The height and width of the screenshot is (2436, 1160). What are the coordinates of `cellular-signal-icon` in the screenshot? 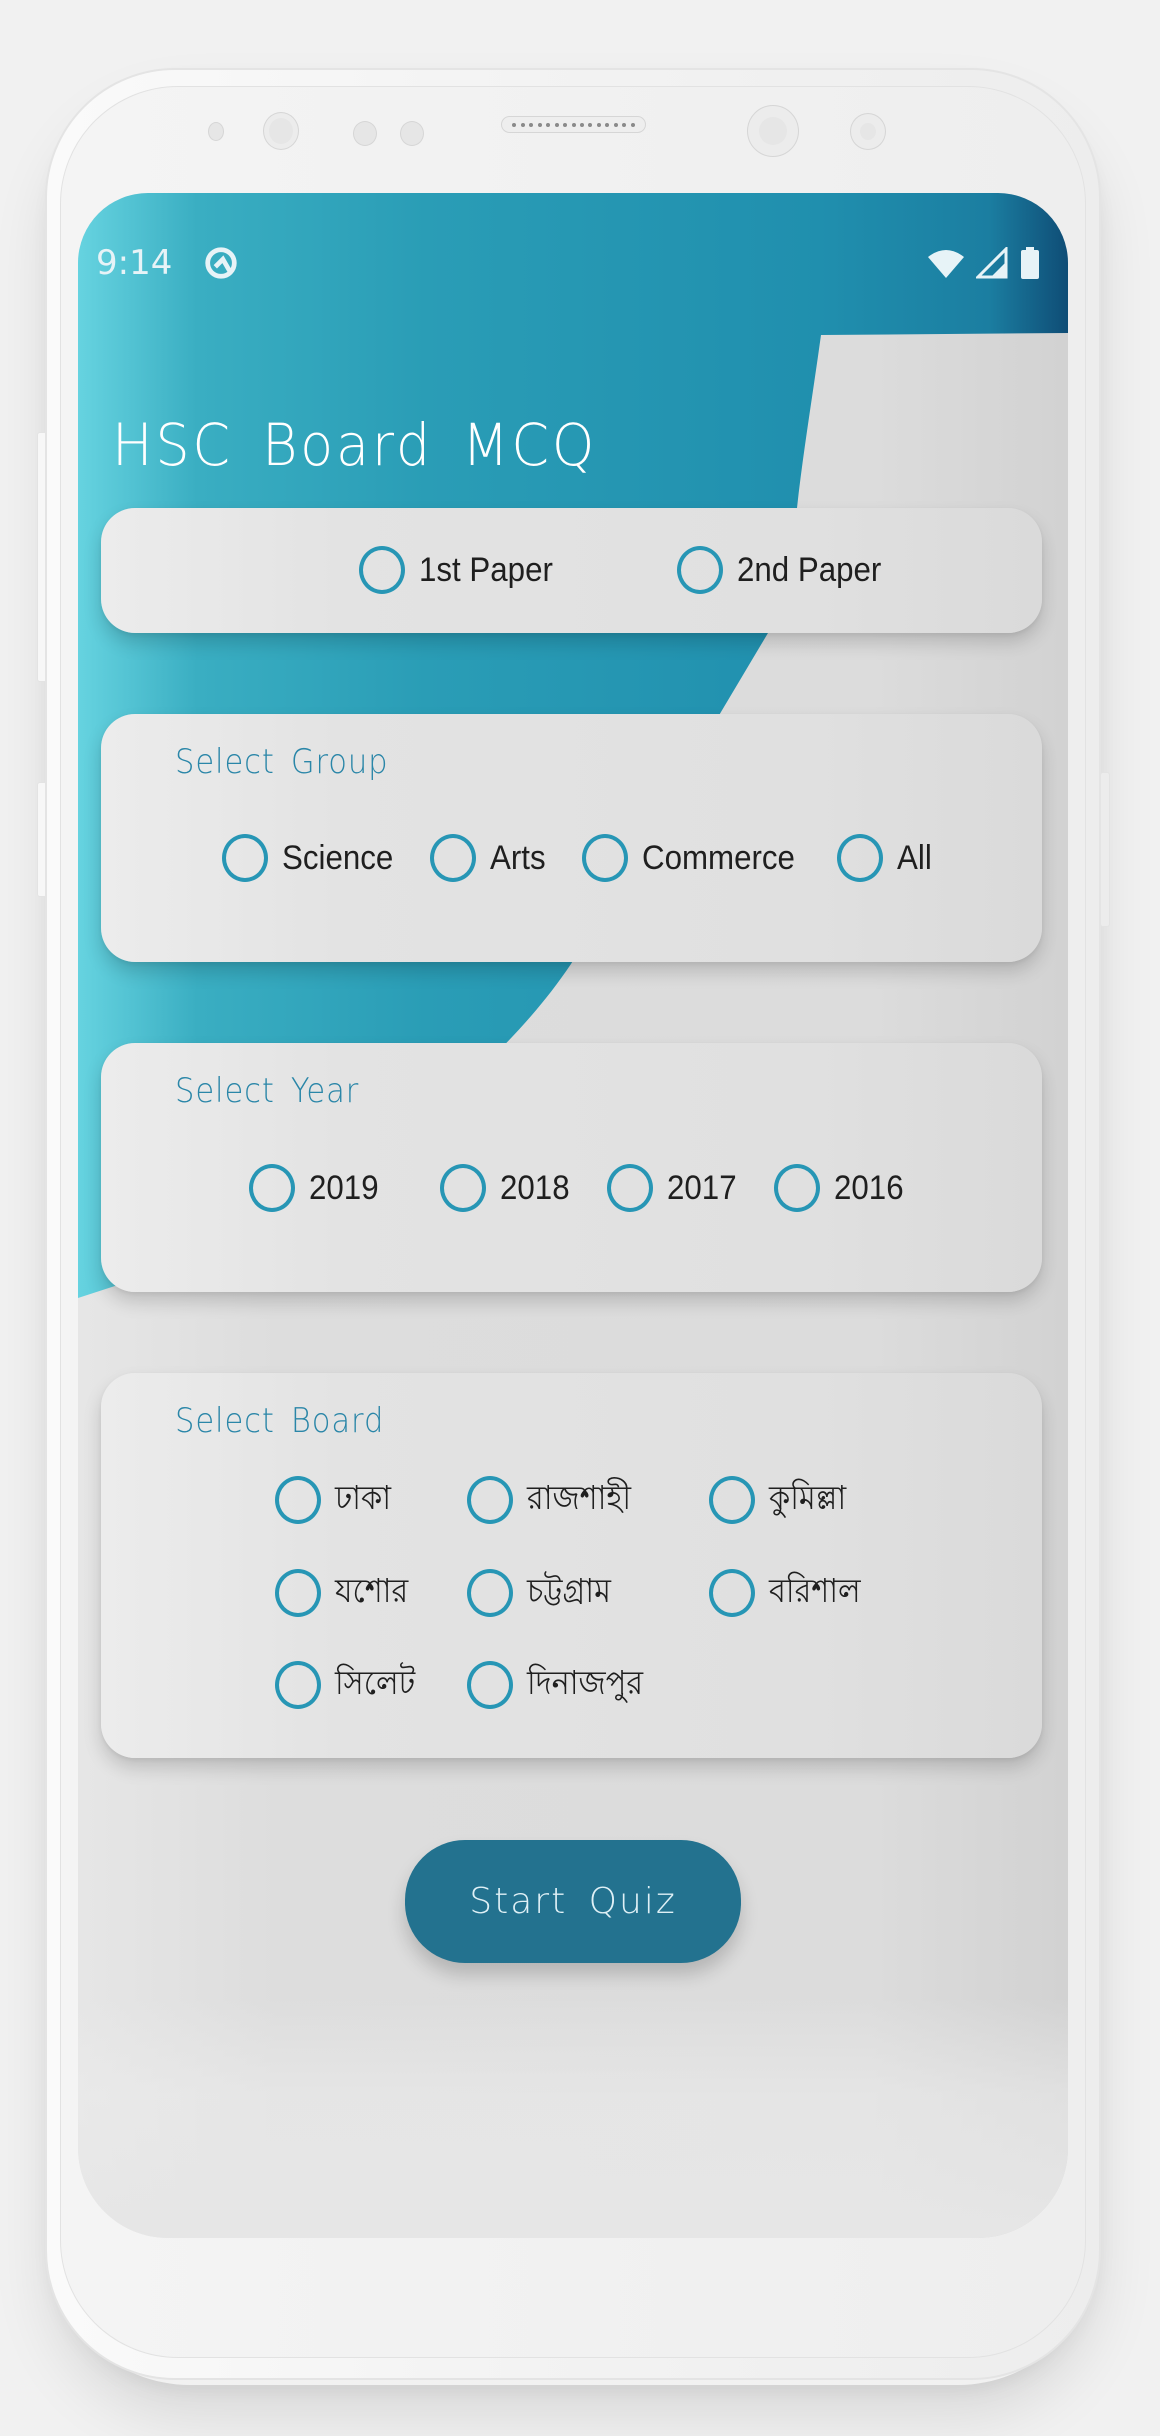 It's located at (992, 263).